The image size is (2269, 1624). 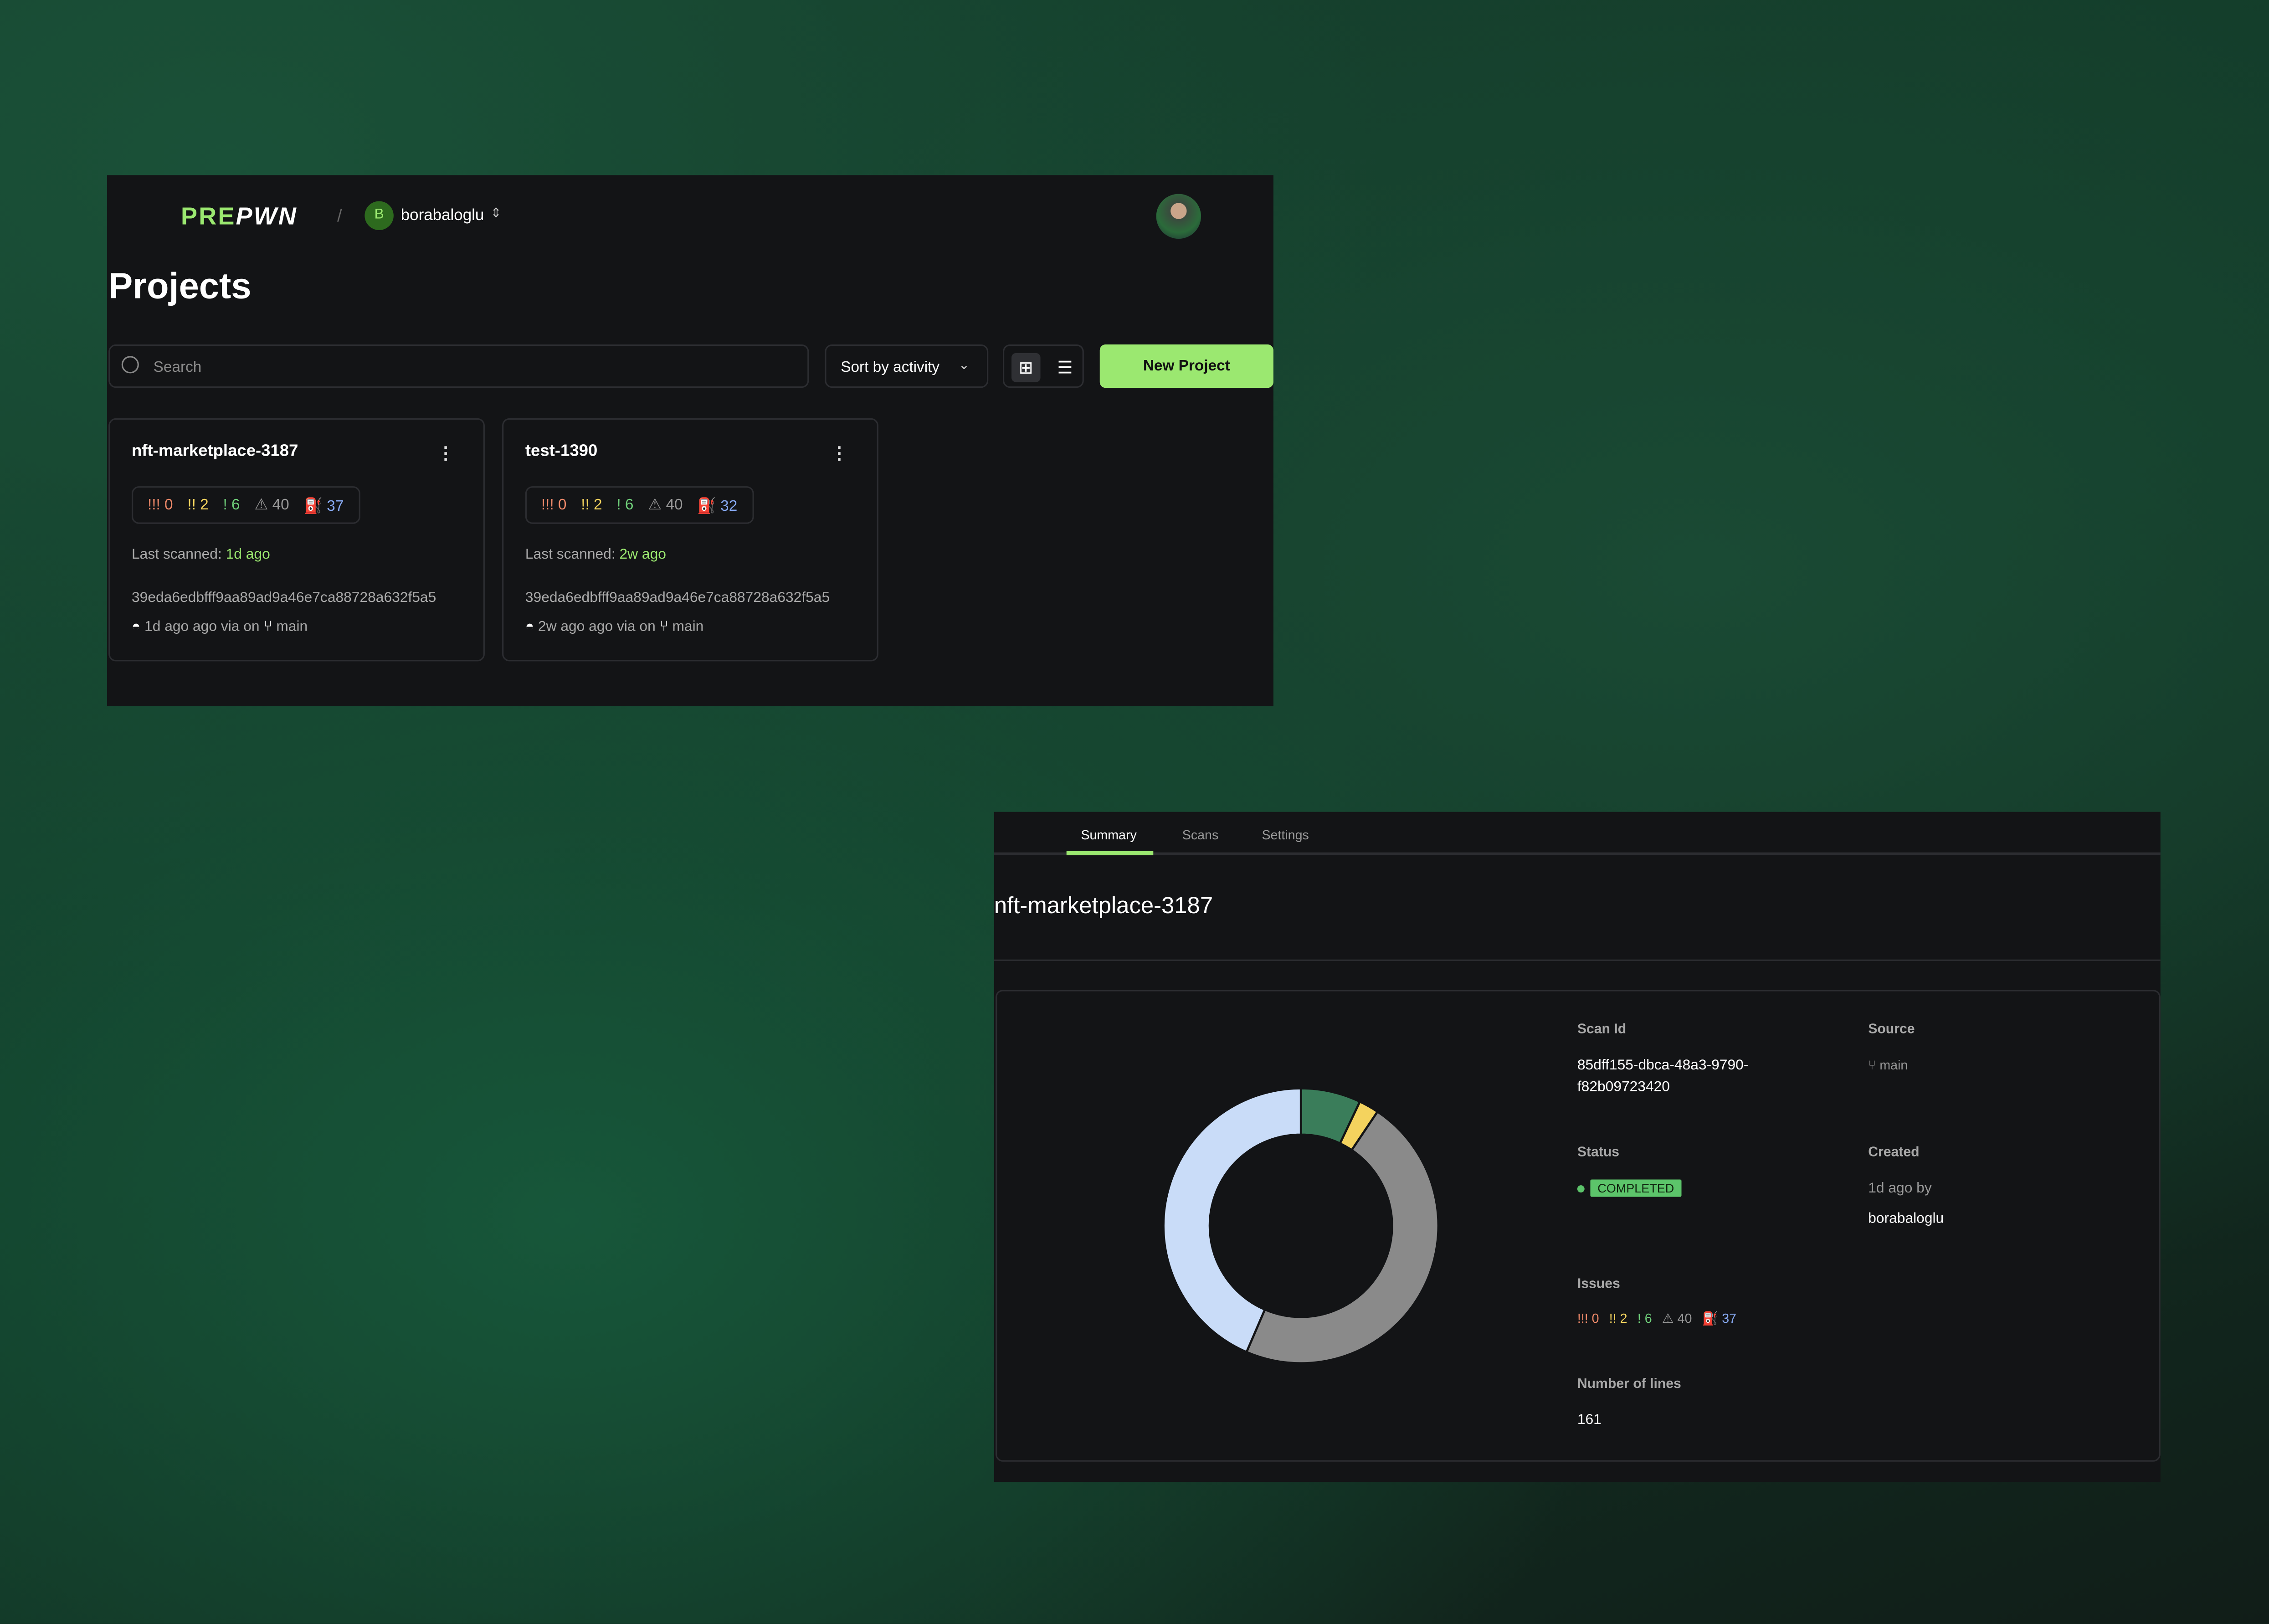 I want to click on status-dot, so click(x=1581, y=1189).